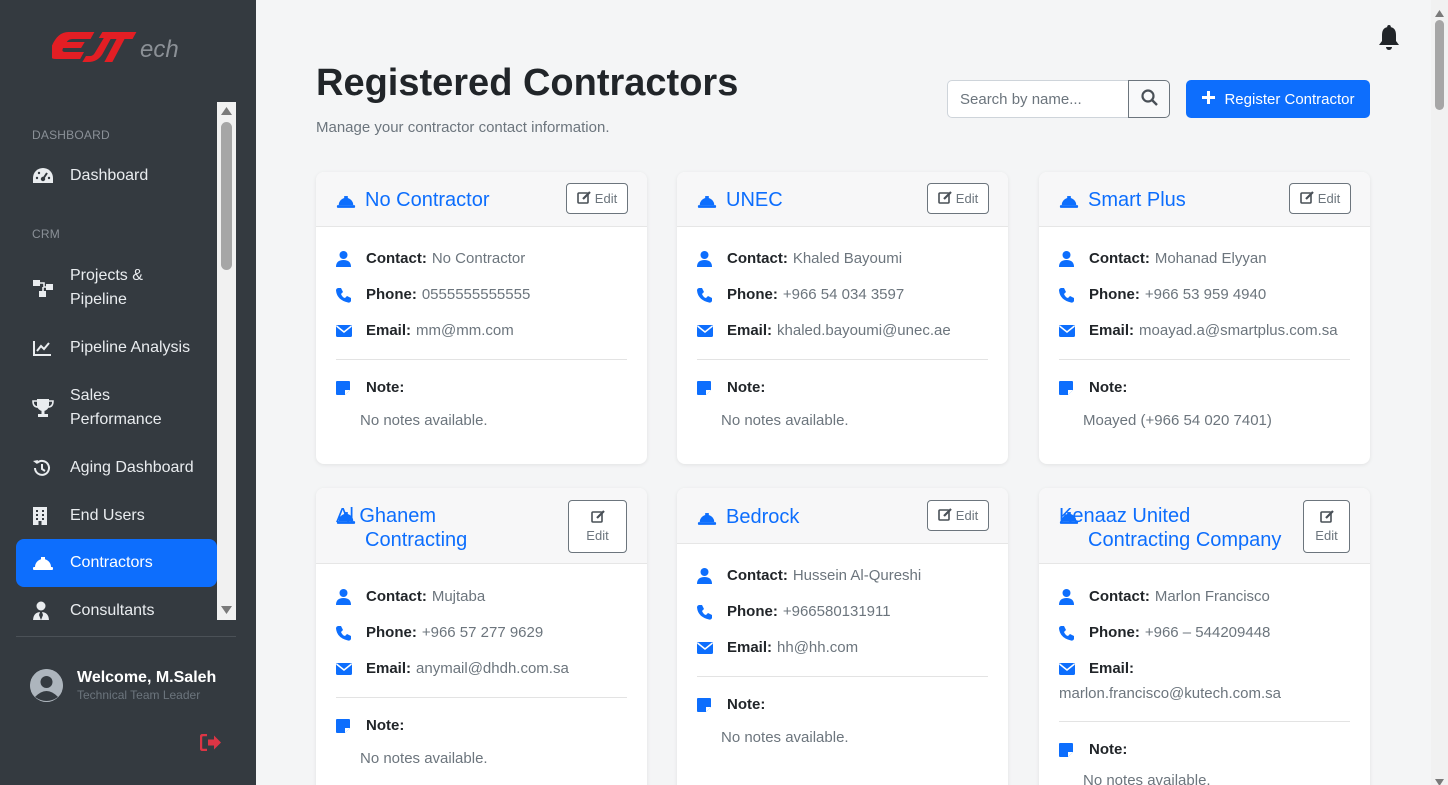 This screenshot has height=785, width=1448. Describe the element at coordinates (1164, 632) in the screenshot. I see `phone-row: Phone: +966 – 544209448` at that location.